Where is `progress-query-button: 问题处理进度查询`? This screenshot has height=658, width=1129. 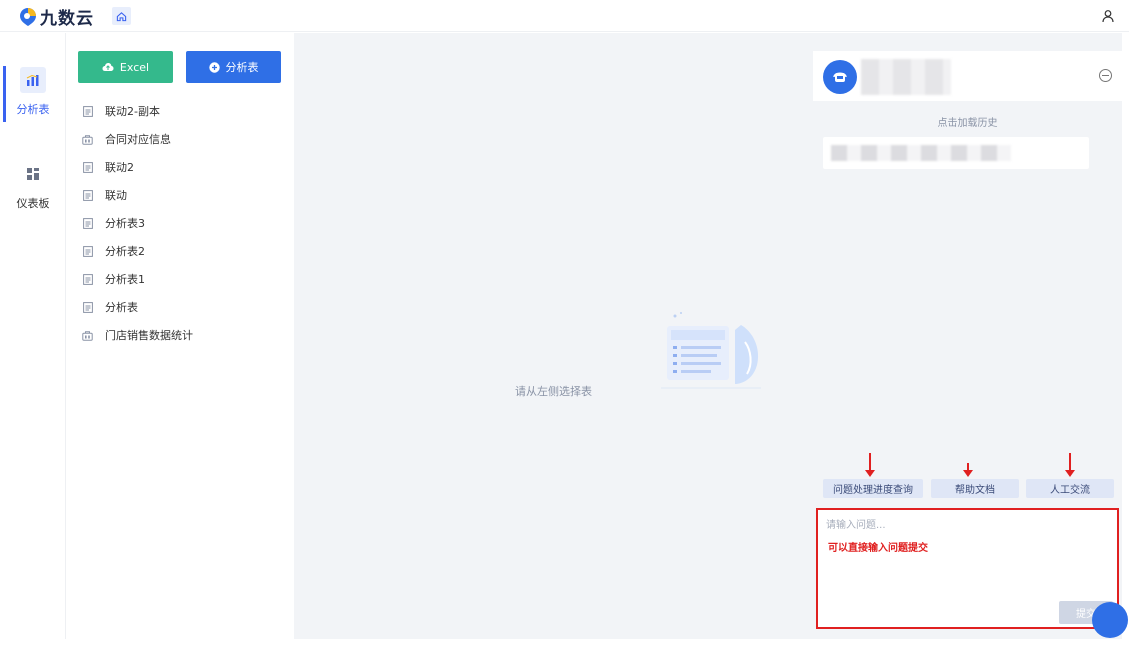
progress-query-button: 问题处理进度查询 is located at coordinates (873, 488).